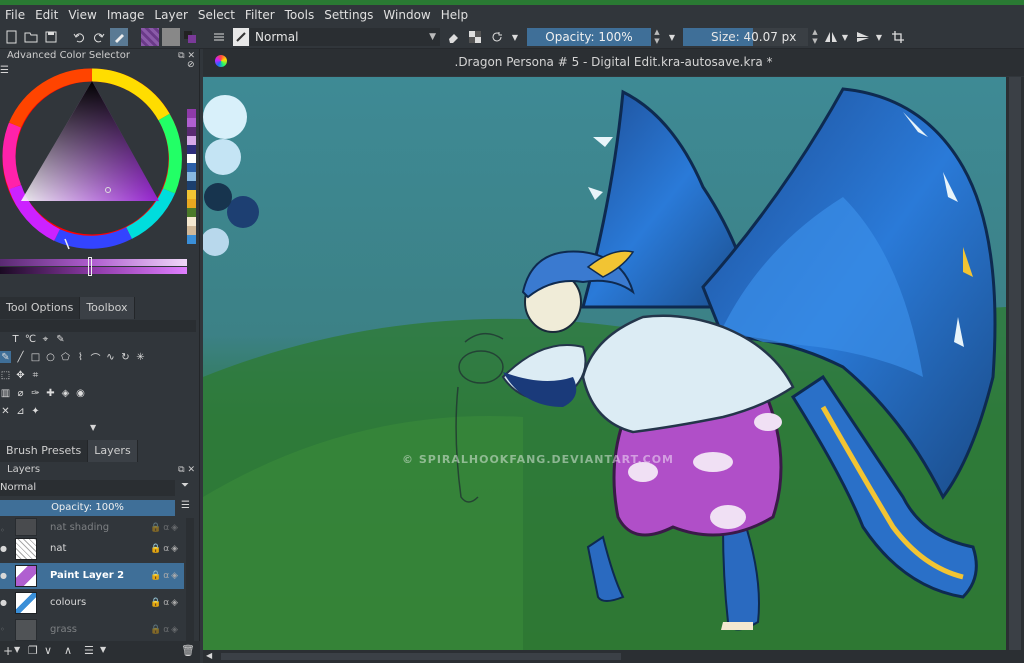 This screenshot has height=663, width=1024. Describe the element at coordinates (33, 650) in the screenshot. I see `duplicate-layer-icon: ❐` at that location.